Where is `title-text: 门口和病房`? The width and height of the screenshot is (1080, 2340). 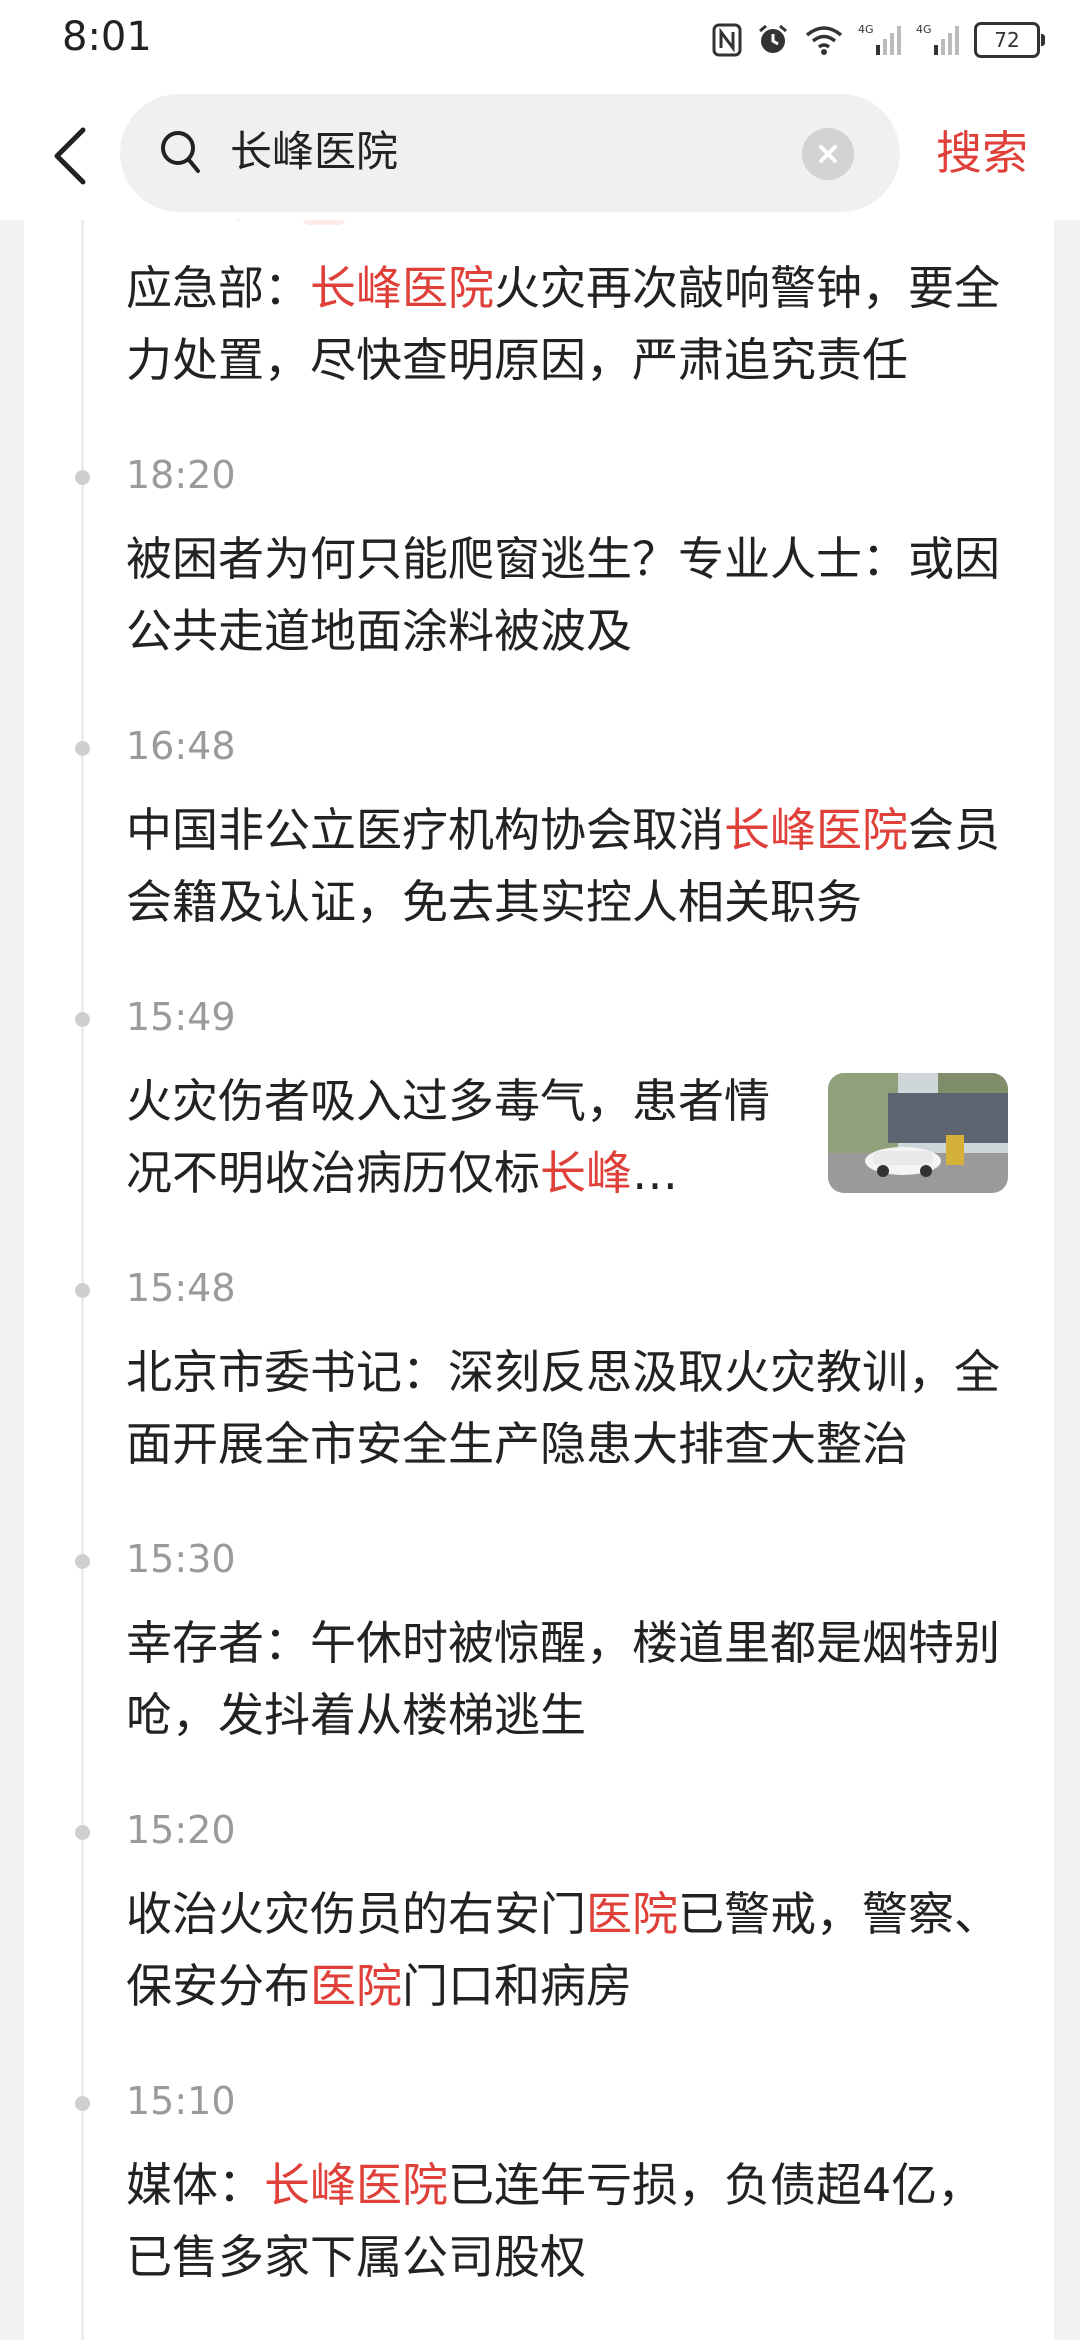
title-text: 门口和病房 is located at coordinates (517, 1986).